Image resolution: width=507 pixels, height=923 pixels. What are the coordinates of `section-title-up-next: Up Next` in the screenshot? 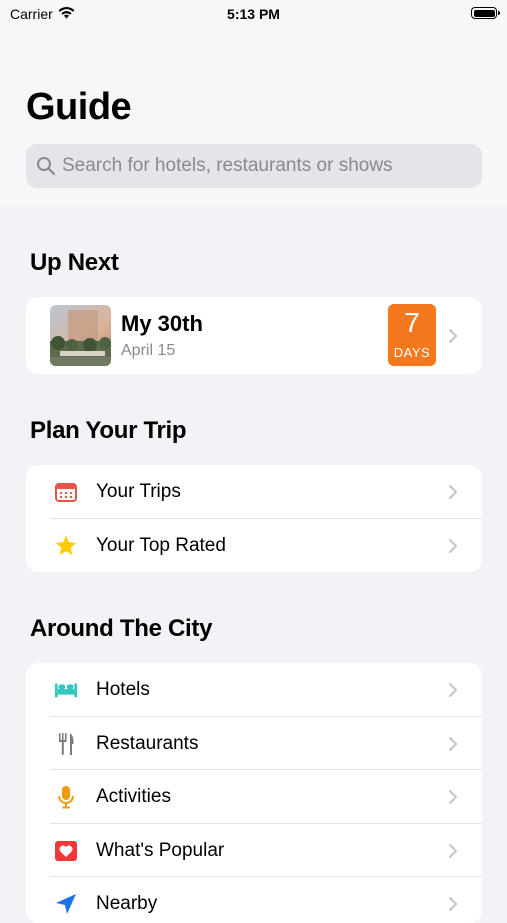 It's located at (74, 262).